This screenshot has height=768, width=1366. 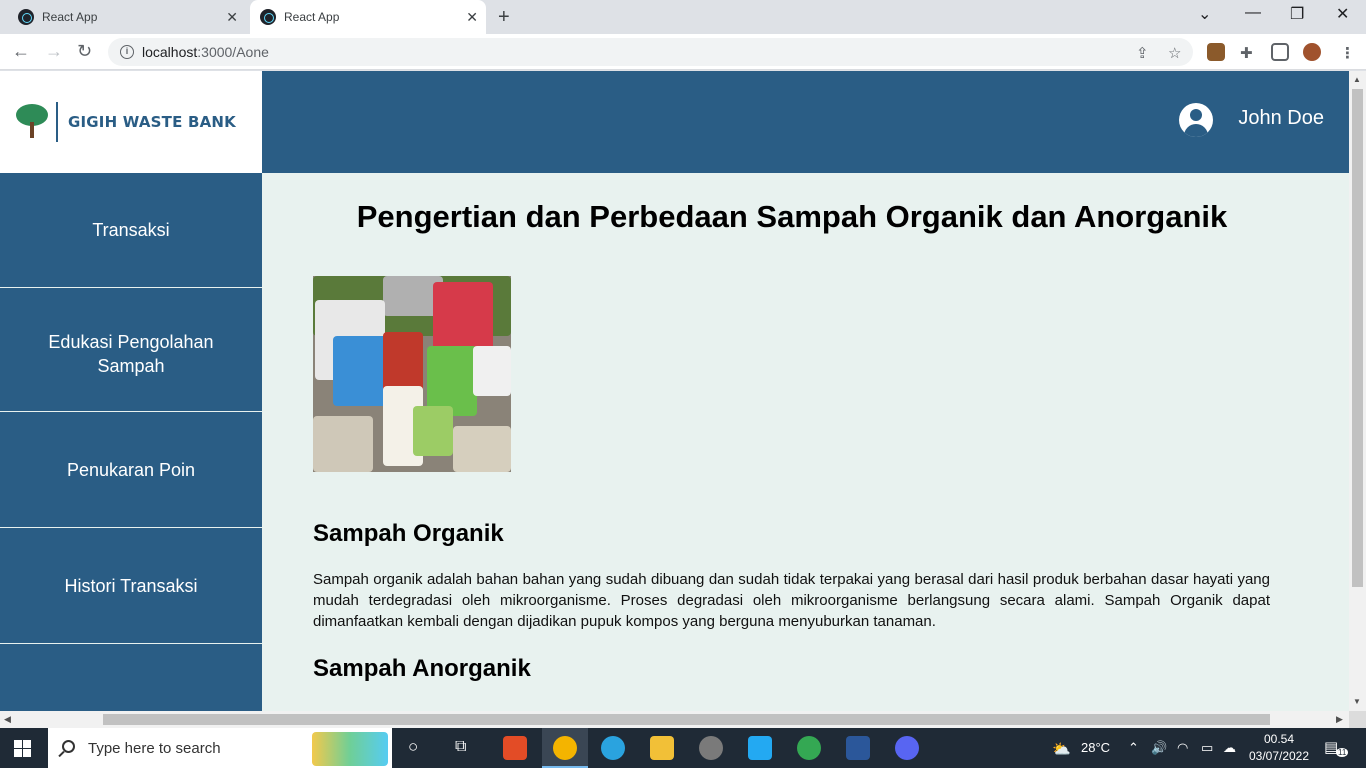 I want to click on horizontal-scrollbar: ◀ ▶, so click(x=674, y=719).